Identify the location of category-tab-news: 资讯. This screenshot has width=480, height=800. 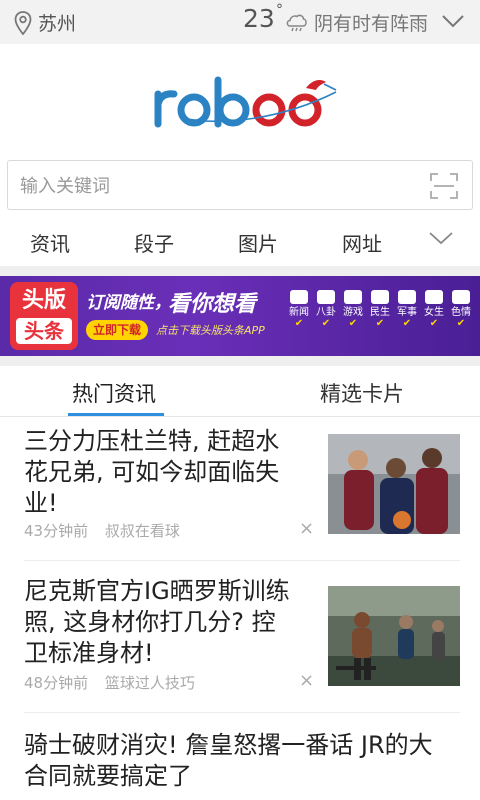
(50, 242).